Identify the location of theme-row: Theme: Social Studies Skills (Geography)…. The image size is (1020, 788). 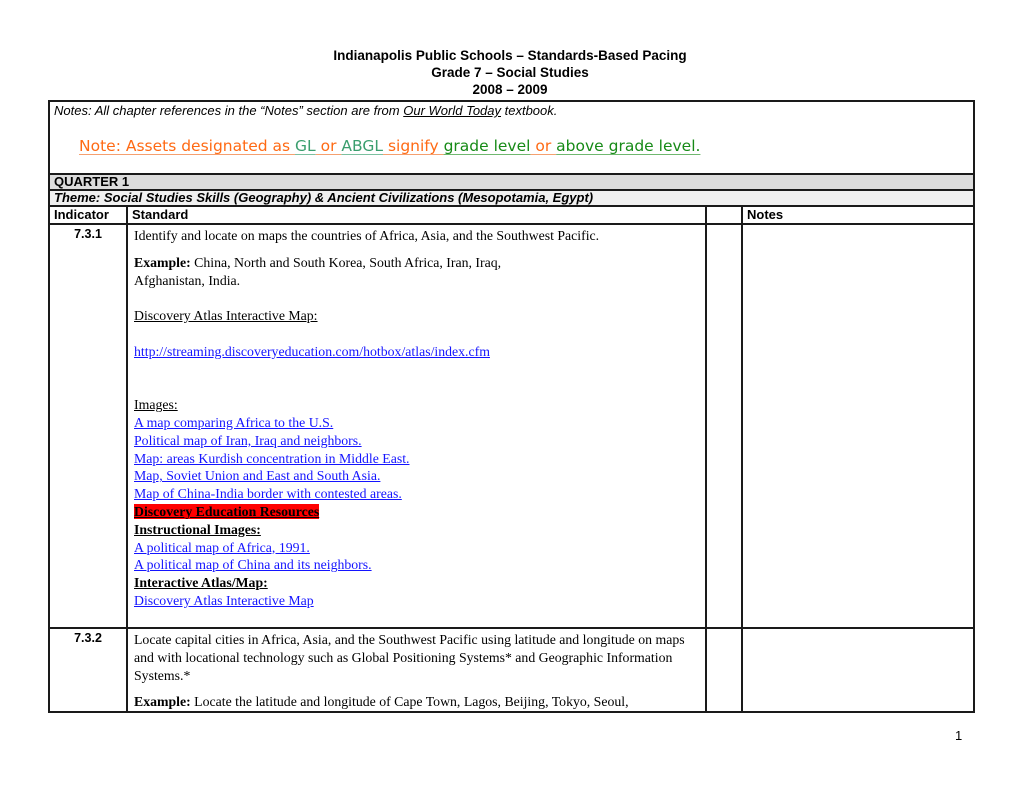
(511, 198).